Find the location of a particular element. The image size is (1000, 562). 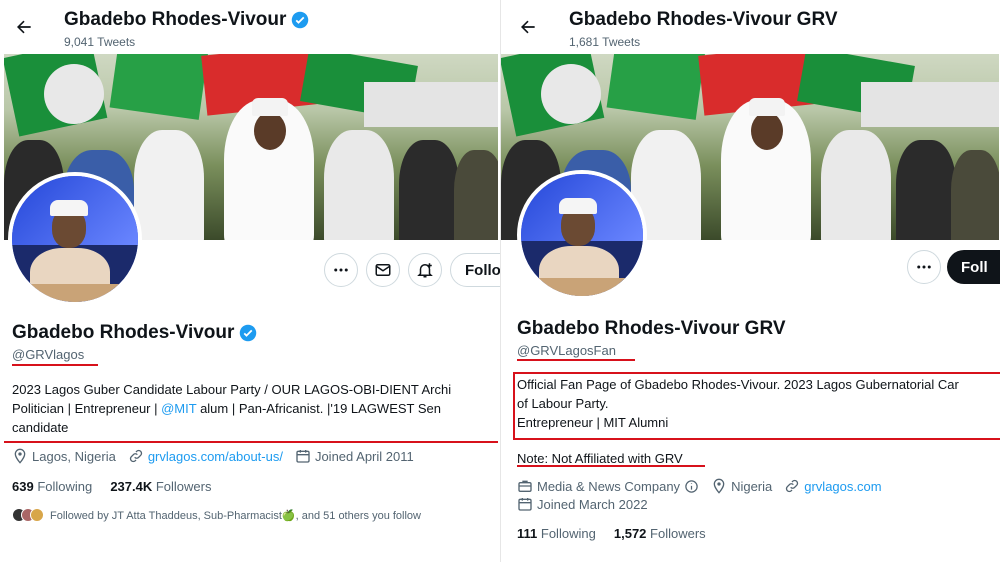

header-name: Gbadebo Rhodes-Vivour GRV is located at coordinates (703, 19).